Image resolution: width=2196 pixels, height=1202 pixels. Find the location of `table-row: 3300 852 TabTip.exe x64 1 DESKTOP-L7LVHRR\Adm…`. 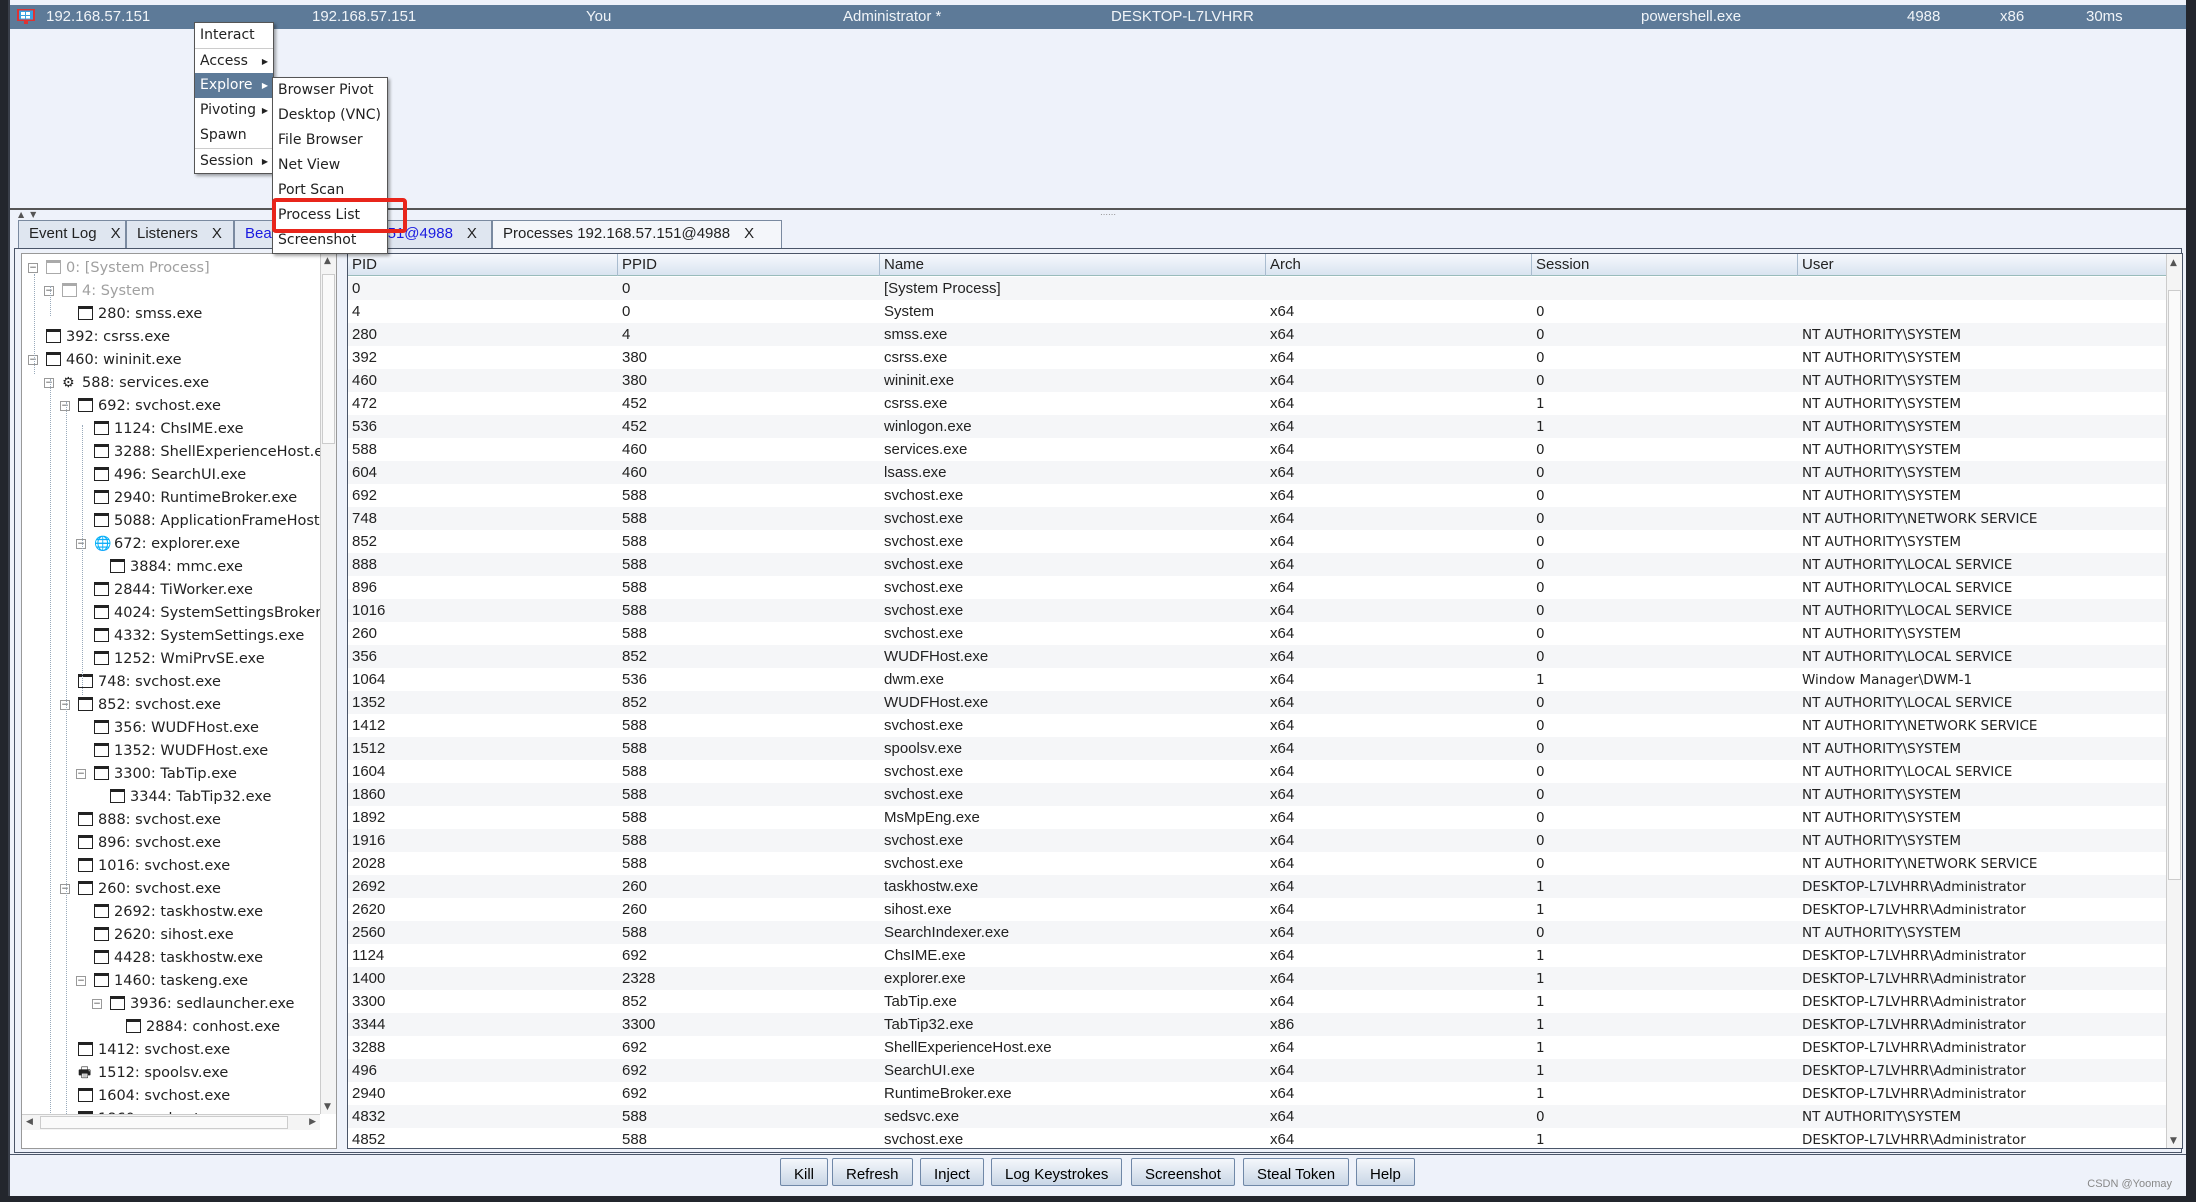

table-row: 3300 852 TabTip.exe x64 1 DESKTOP-L7LVHRR\Adm… is located at coordinates (1258, 1001).